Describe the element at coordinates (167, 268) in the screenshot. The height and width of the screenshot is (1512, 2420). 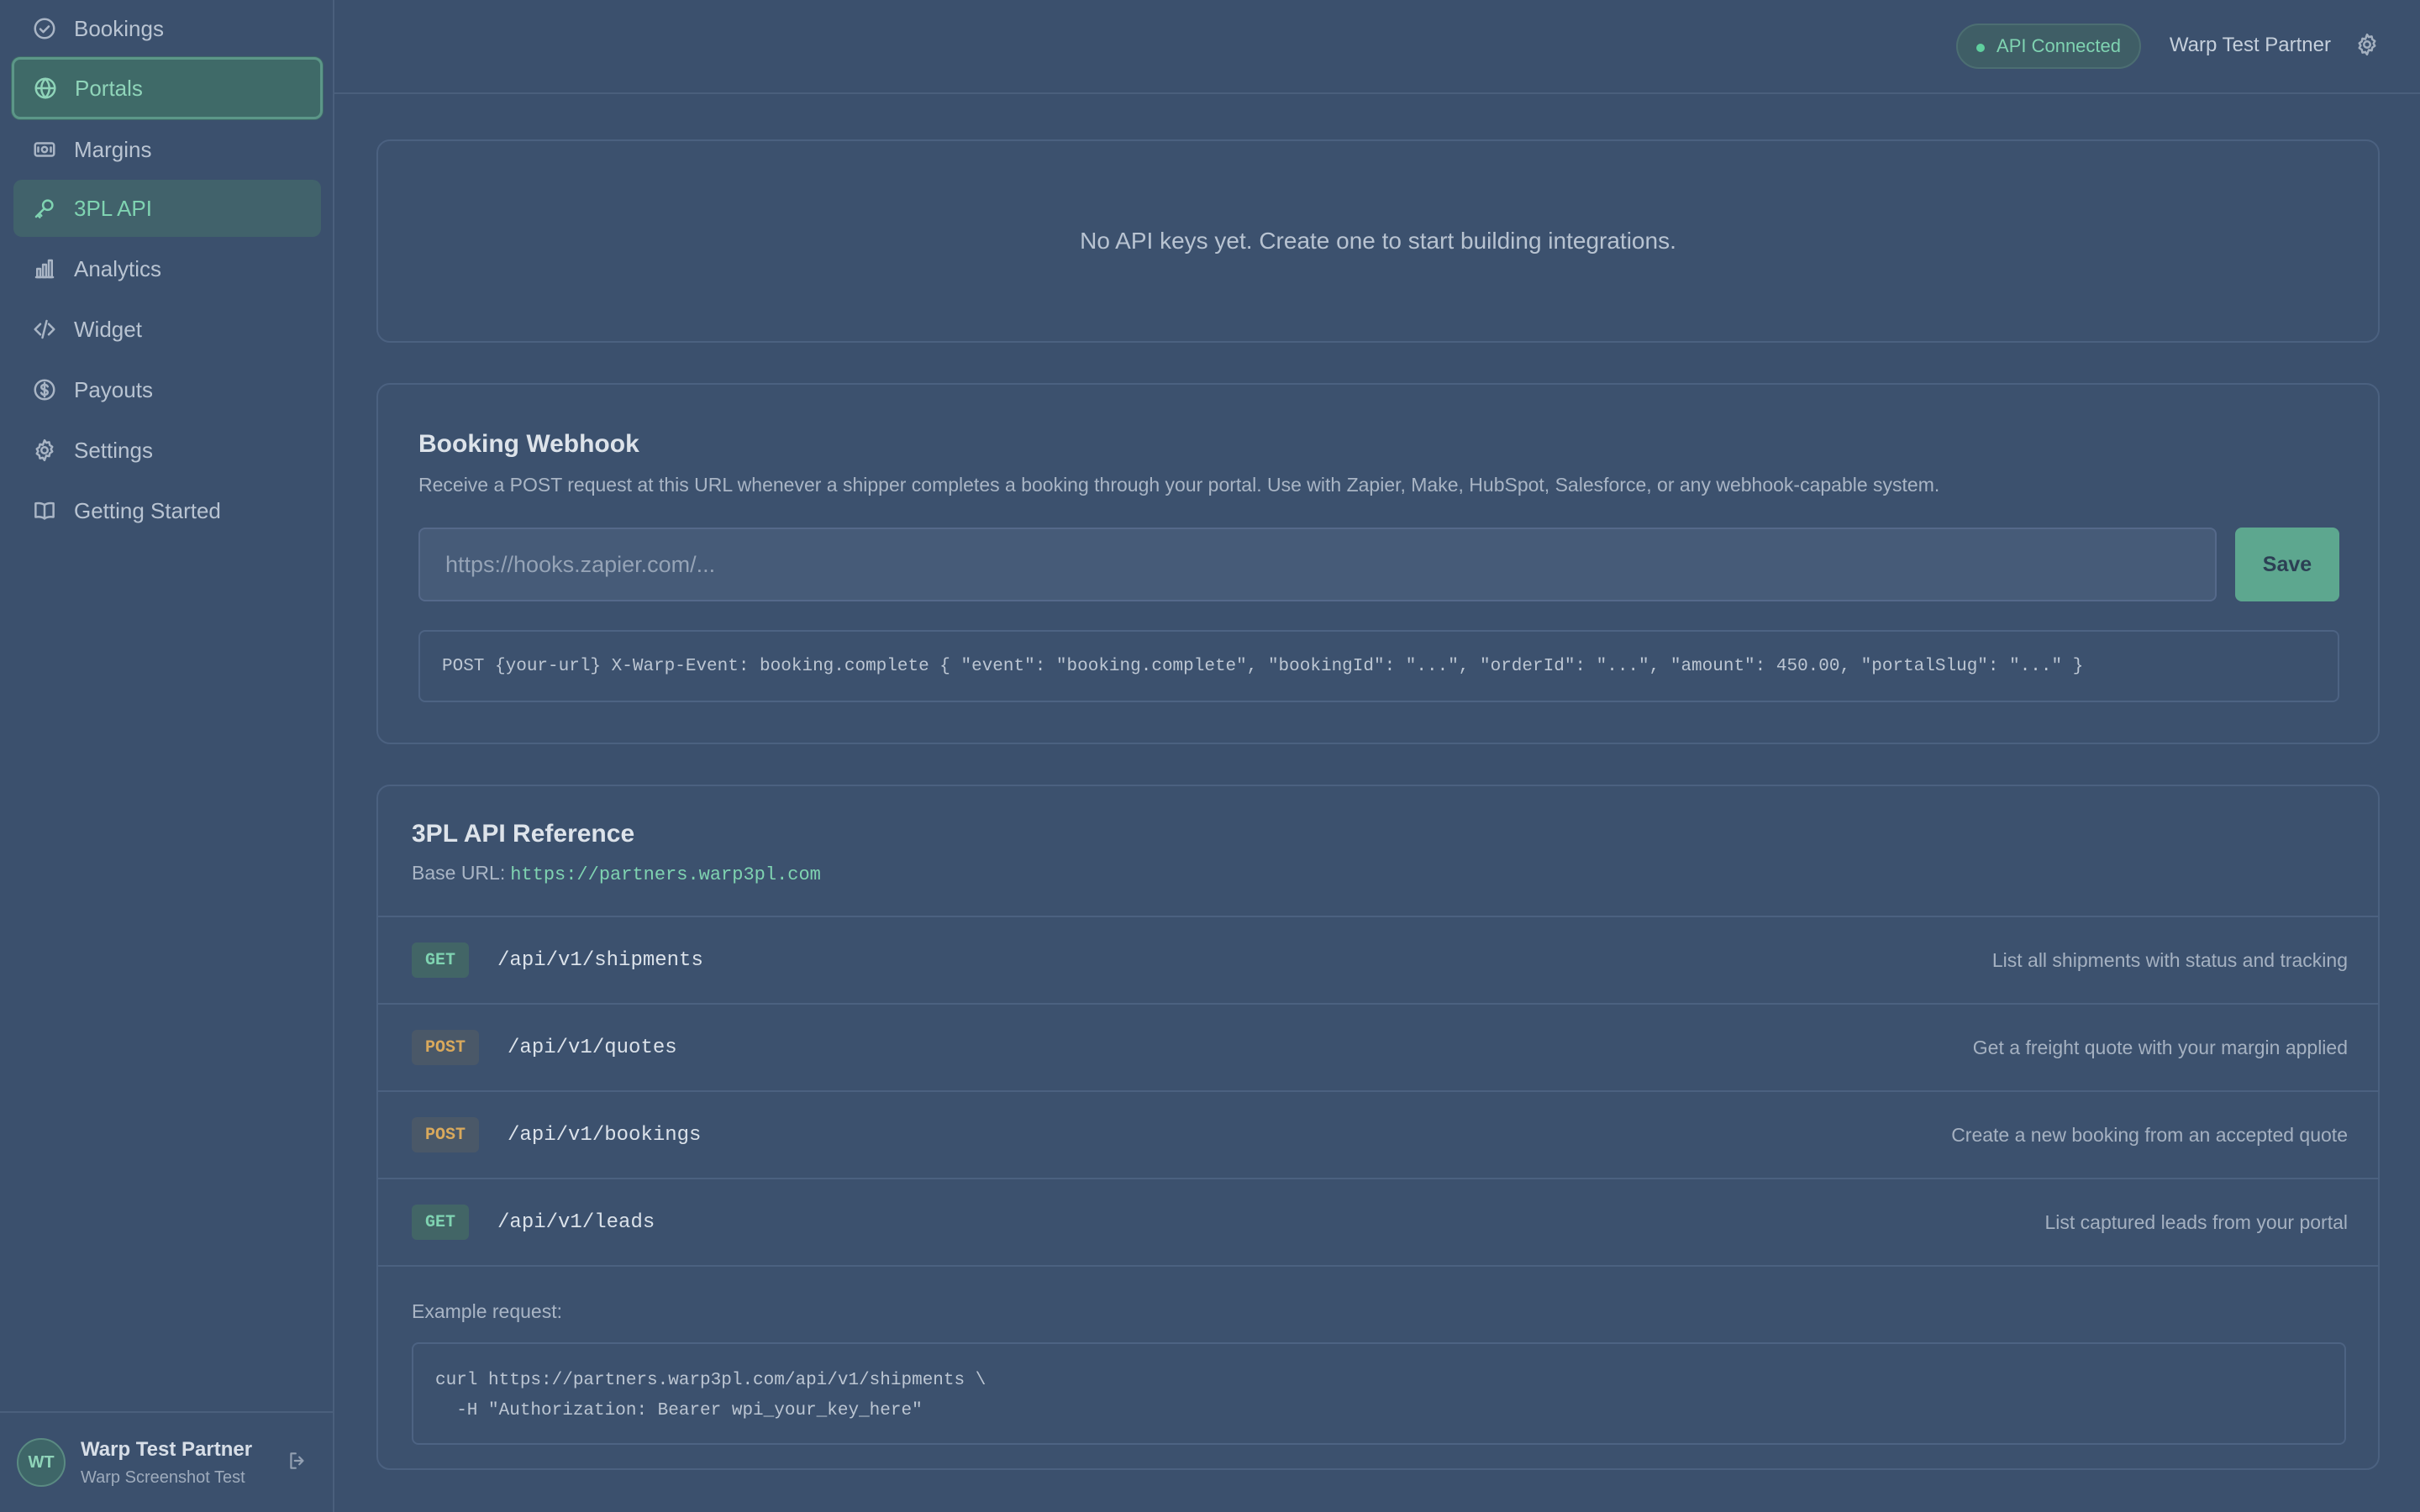
I see `sidebar-item-analytics: Analytics` at that location.